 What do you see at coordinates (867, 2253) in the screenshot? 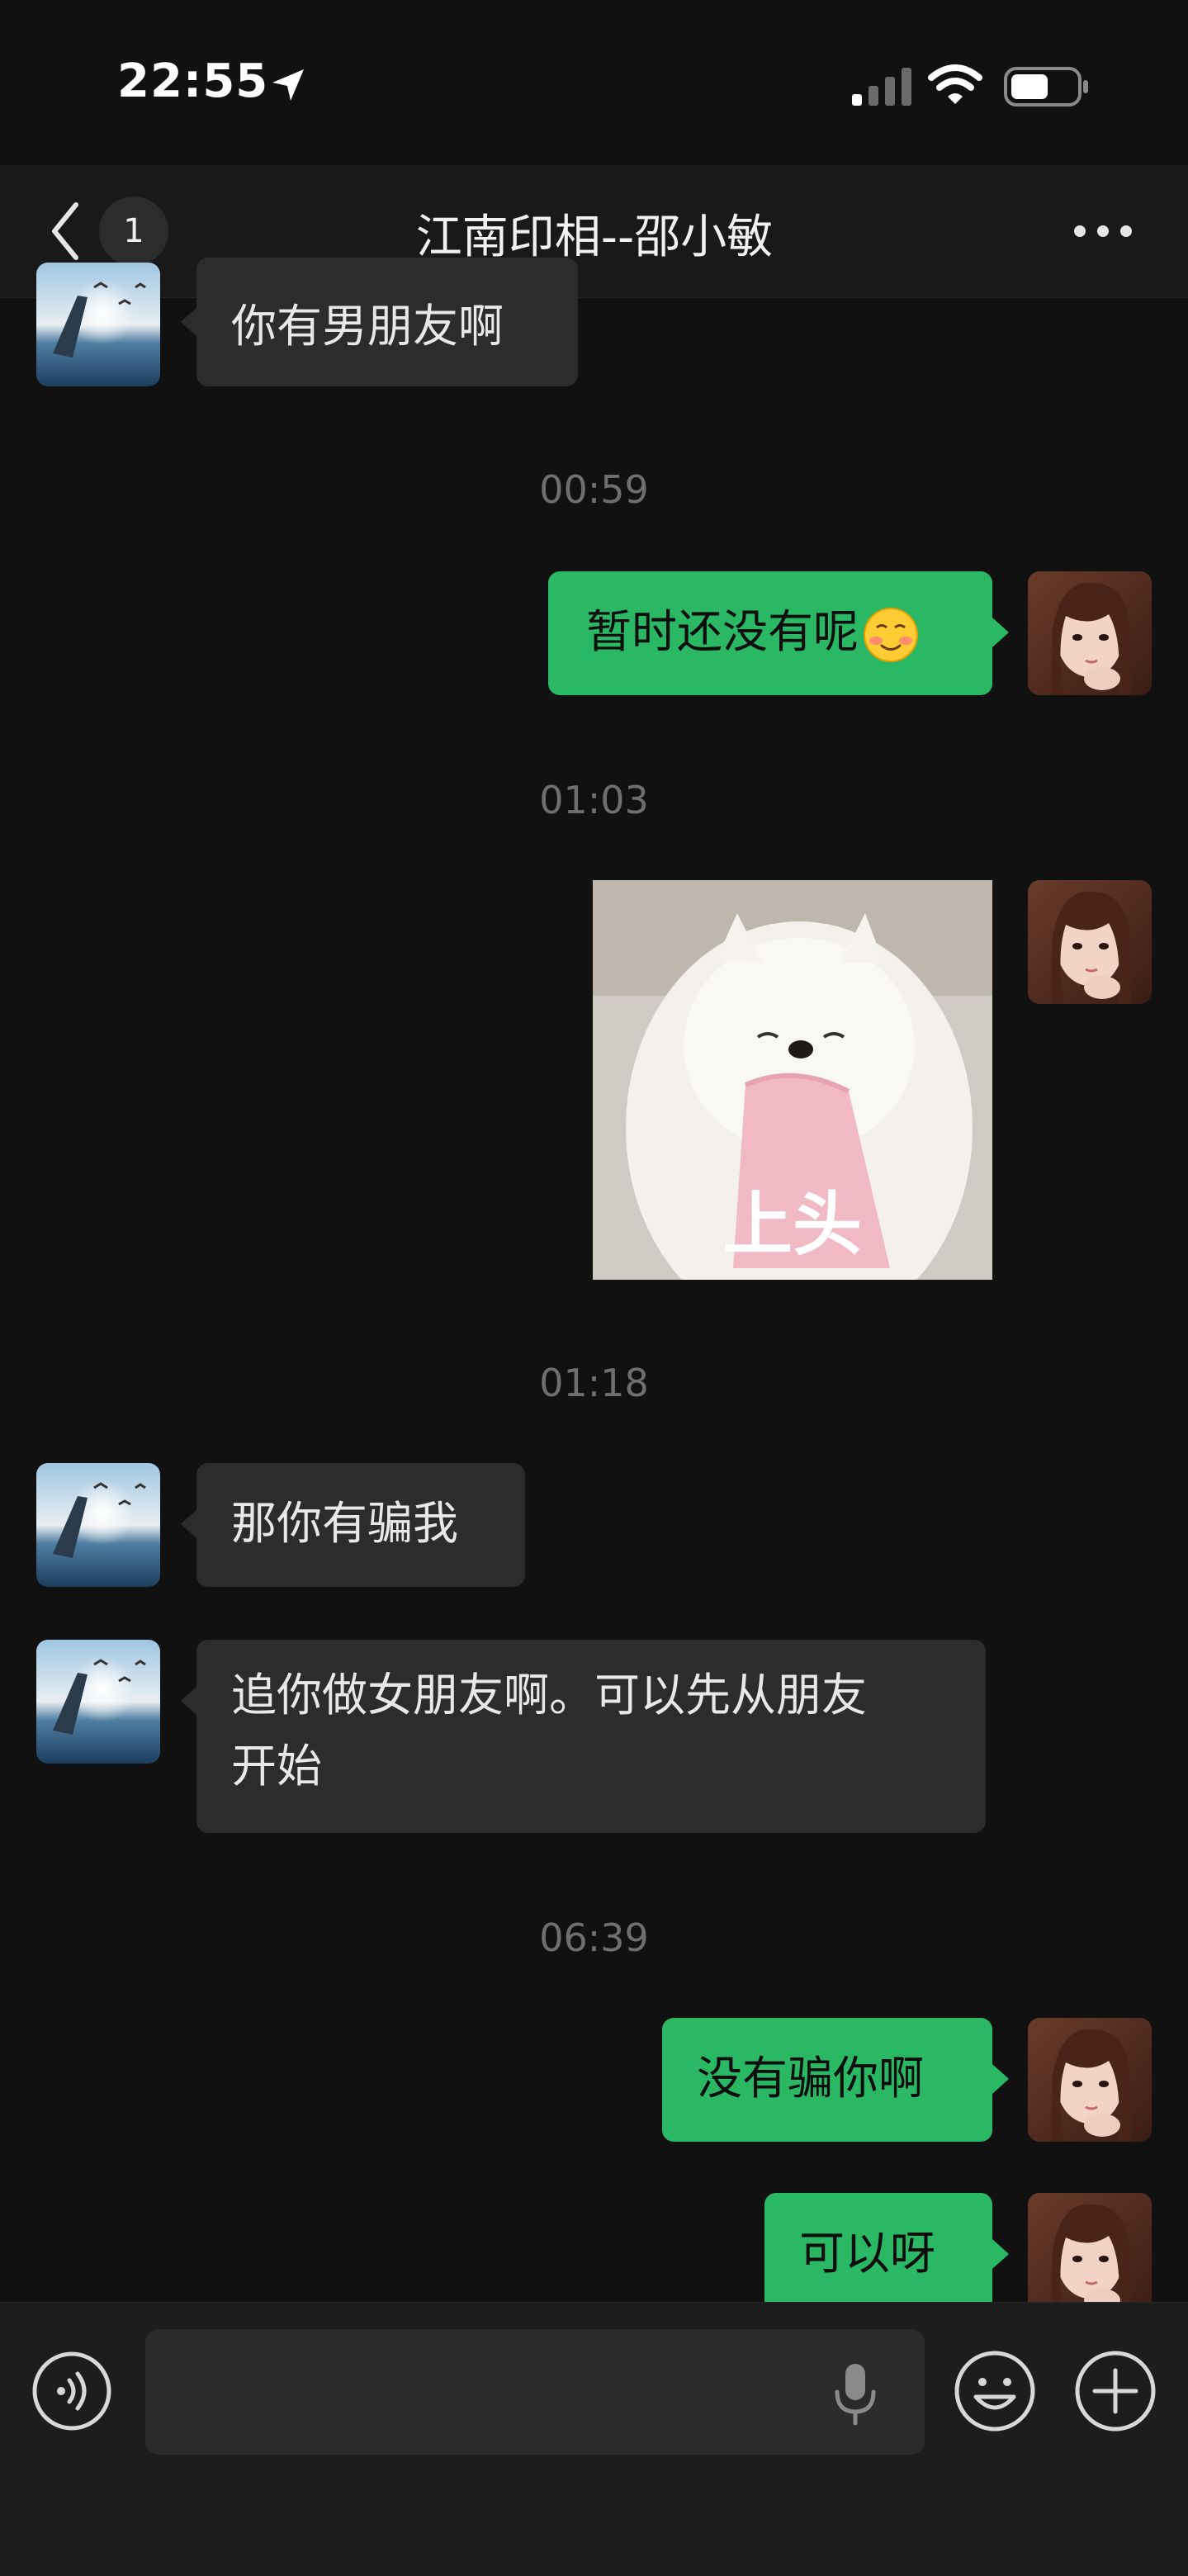
I see `message-text: 可以呀` at bounding box center [867, 2253].